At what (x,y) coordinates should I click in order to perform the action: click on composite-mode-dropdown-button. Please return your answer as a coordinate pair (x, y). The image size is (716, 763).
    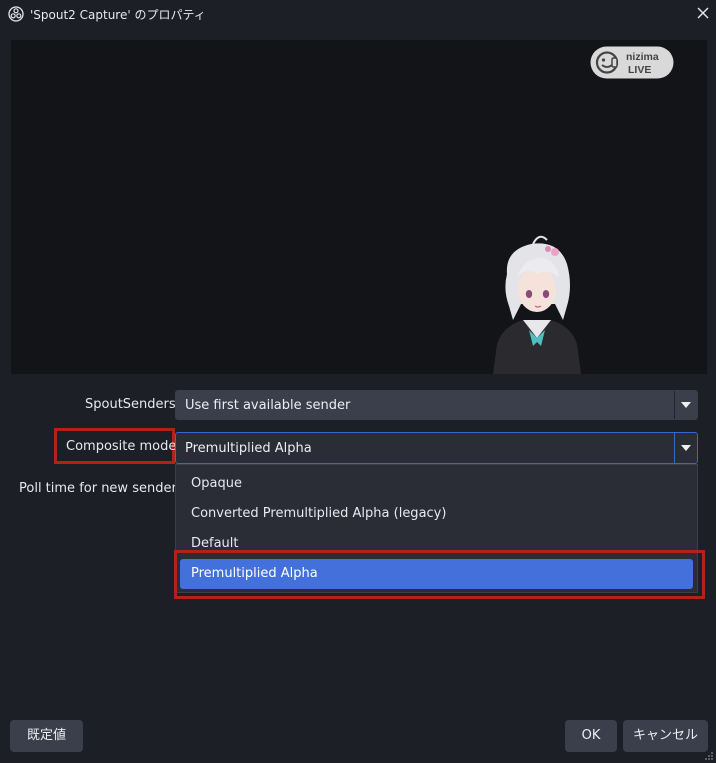
    Looking at the image, I should click on (685, 448).